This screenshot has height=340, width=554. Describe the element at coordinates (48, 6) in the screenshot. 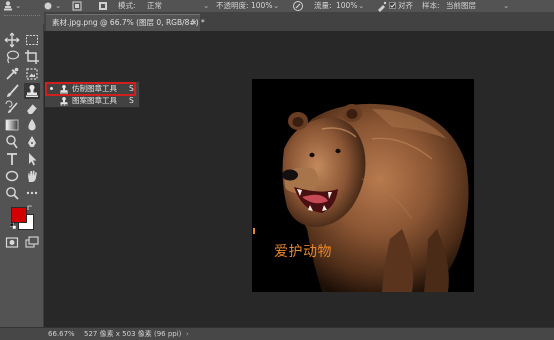

I see `brush-preset-icon` at that location.